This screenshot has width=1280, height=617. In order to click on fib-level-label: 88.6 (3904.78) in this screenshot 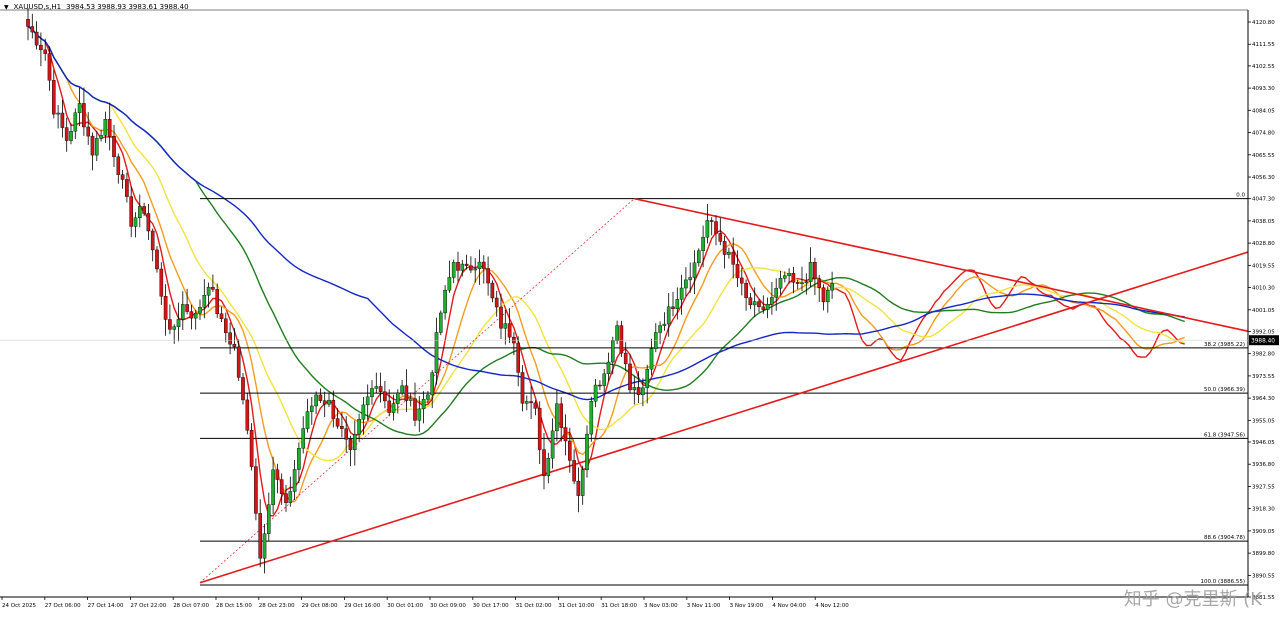, I will do `click(1224, 538)`.